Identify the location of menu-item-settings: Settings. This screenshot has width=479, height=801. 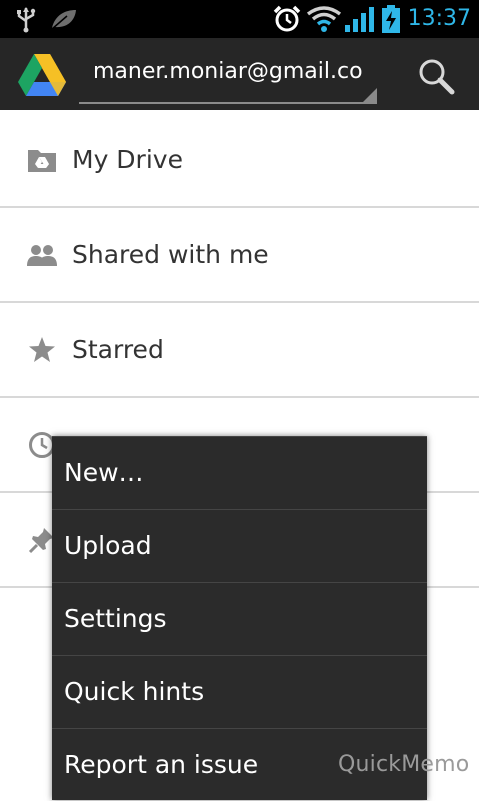
(239, 619).